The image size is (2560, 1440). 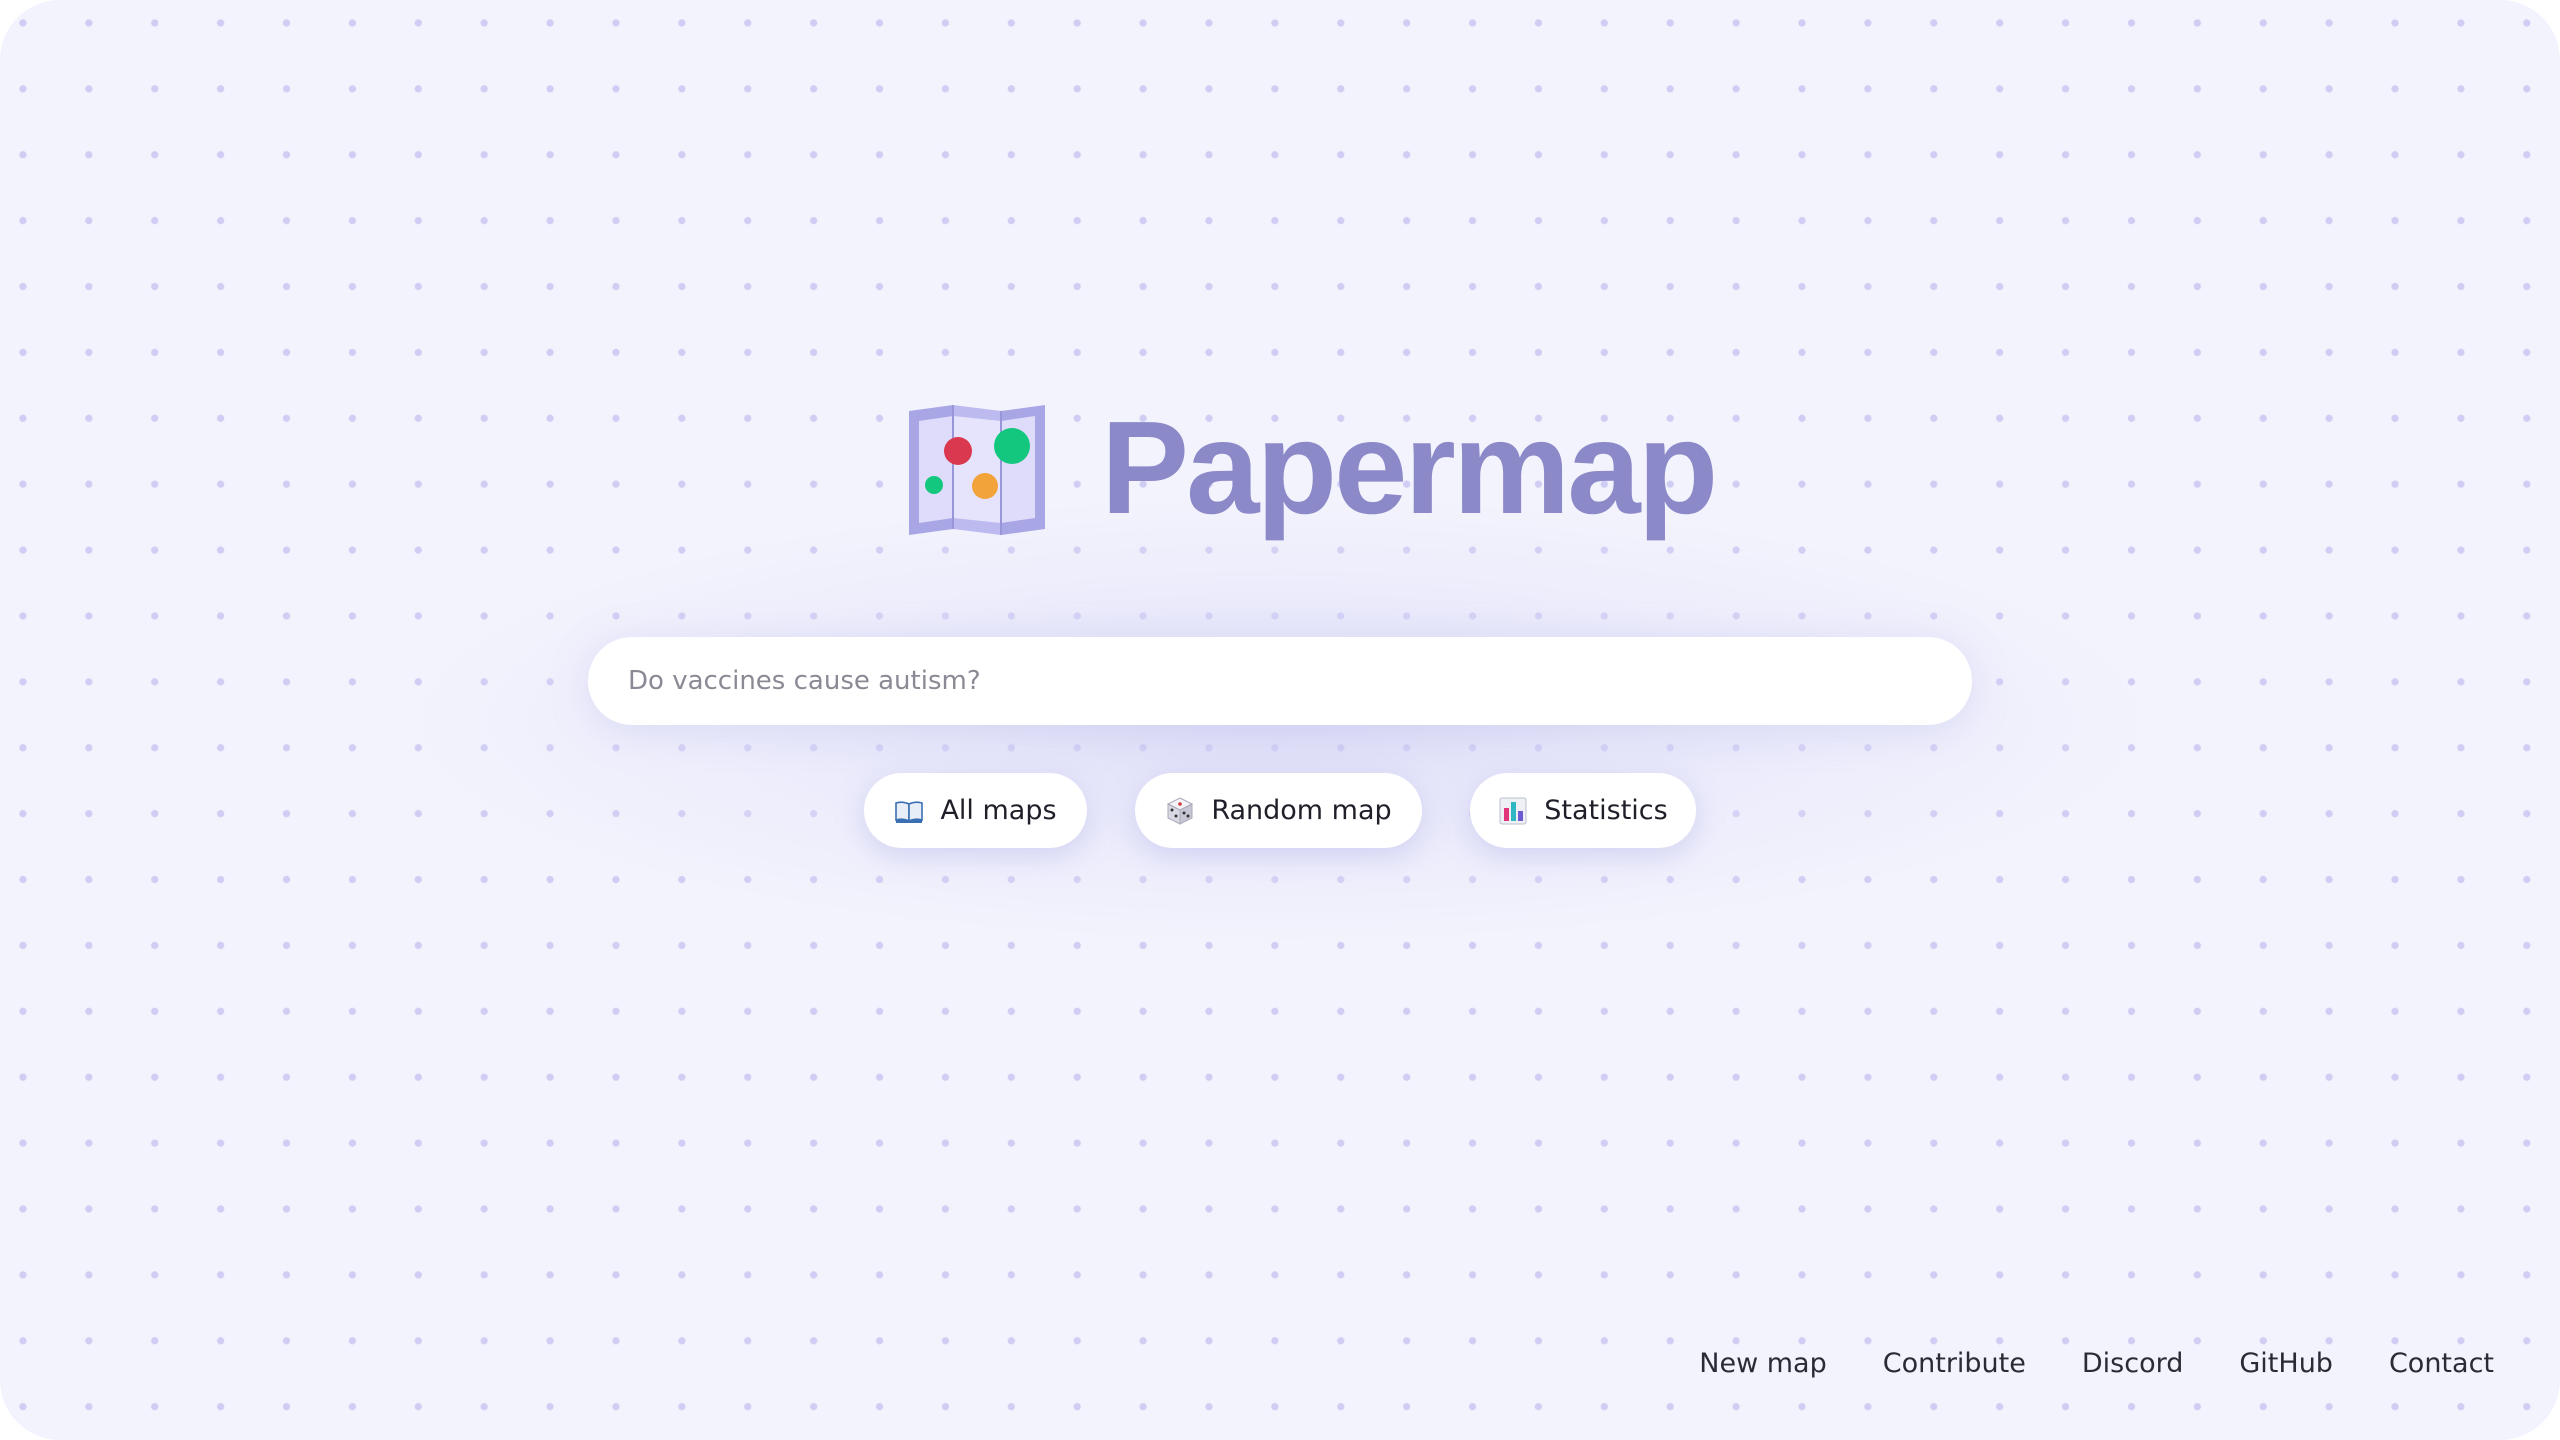 What do you see at coordinates (998, 810) in the screenshot?
I see `all-maps-label: All maps` at bounding box center [998, 810].